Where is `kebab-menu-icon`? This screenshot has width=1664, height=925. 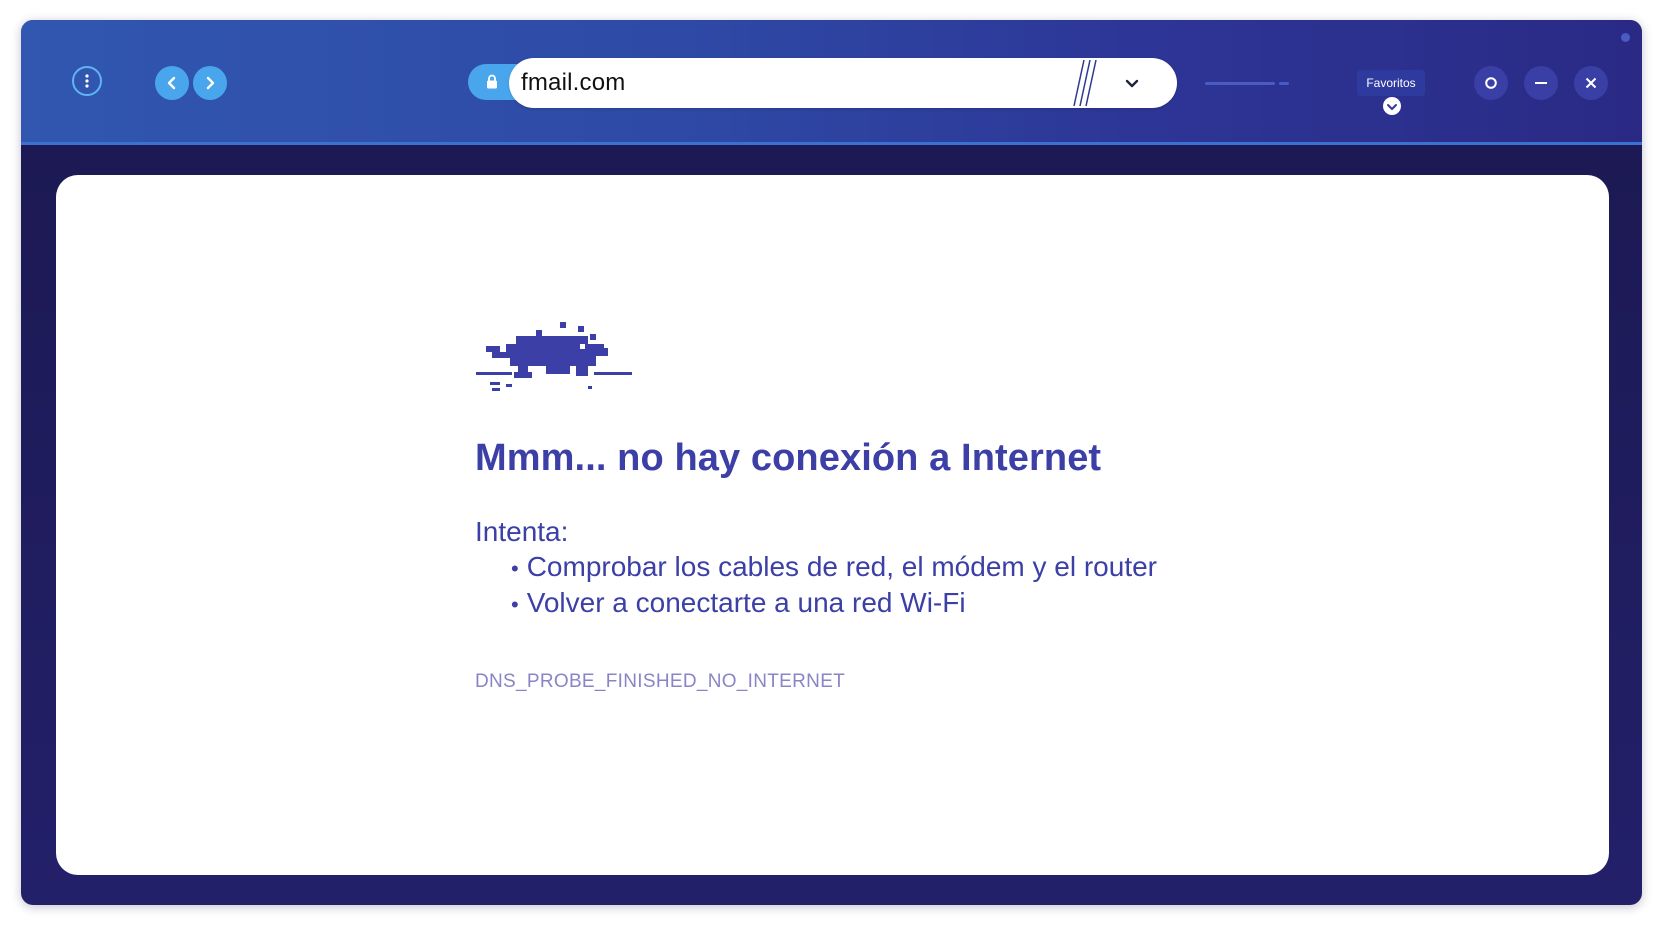 kebab-menu-icon is located at coordinates (87, 81).